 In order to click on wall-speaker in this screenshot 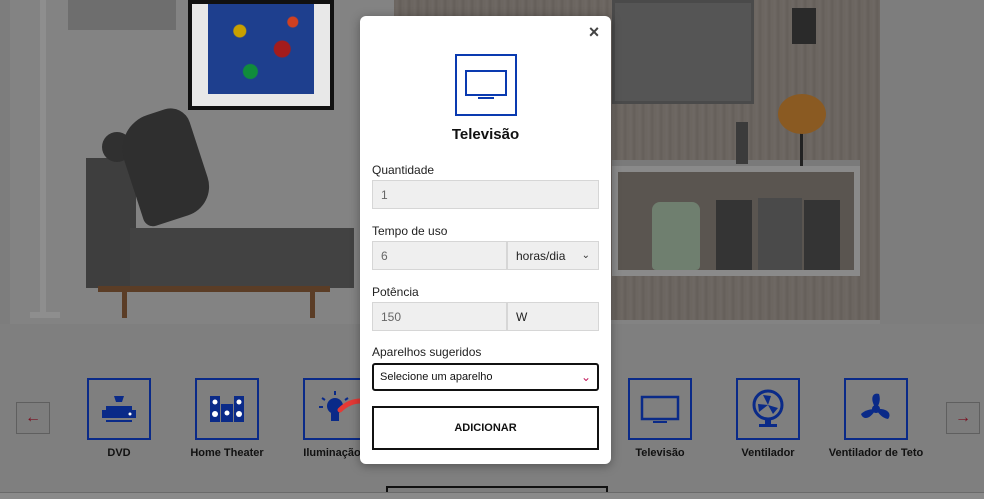, I will do `click(804, 26)`.